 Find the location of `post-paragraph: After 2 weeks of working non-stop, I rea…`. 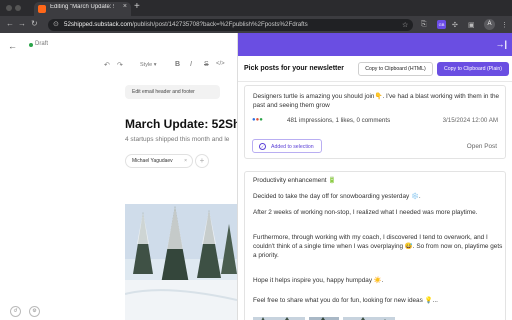

post-paragraph: After 2 weeks of working non-stop, I rea… is located at coordinates (365, 212).